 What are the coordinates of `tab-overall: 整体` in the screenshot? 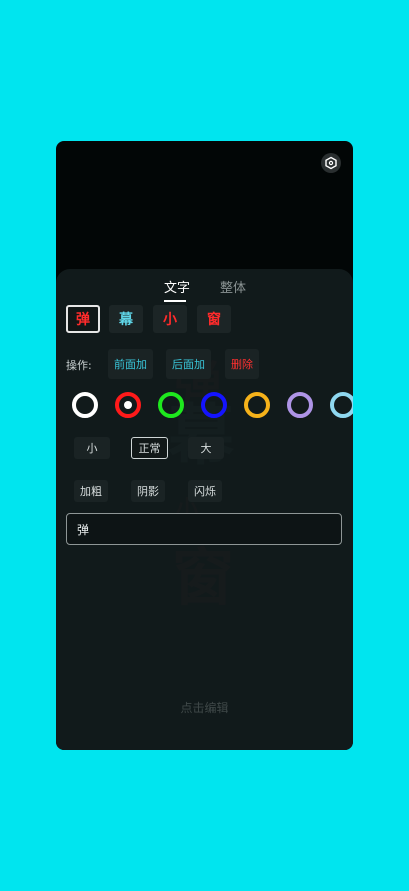 It's located at (233, 286).